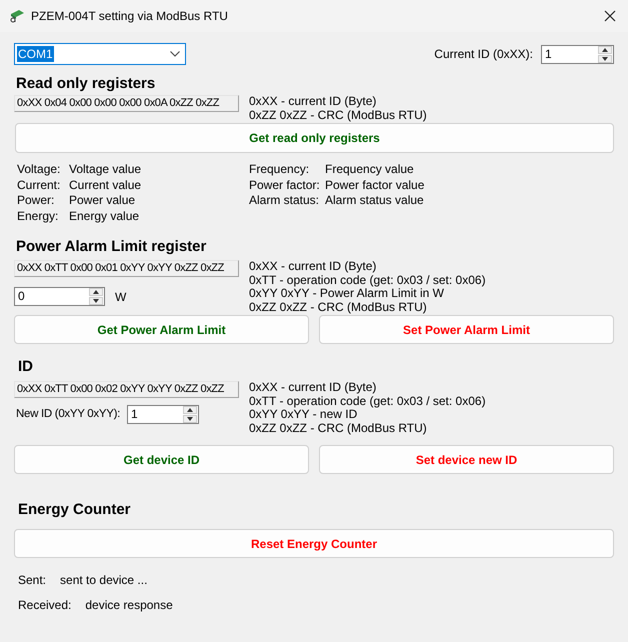 This screenshot has width=628, height=642. I want to click on reading-value: Current value, so click(105, 185).